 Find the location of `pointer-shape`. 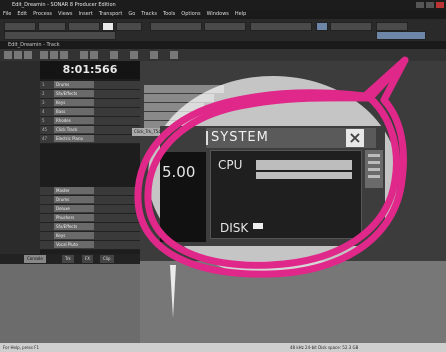

pointer-shape is located at coordinates (173, 291).